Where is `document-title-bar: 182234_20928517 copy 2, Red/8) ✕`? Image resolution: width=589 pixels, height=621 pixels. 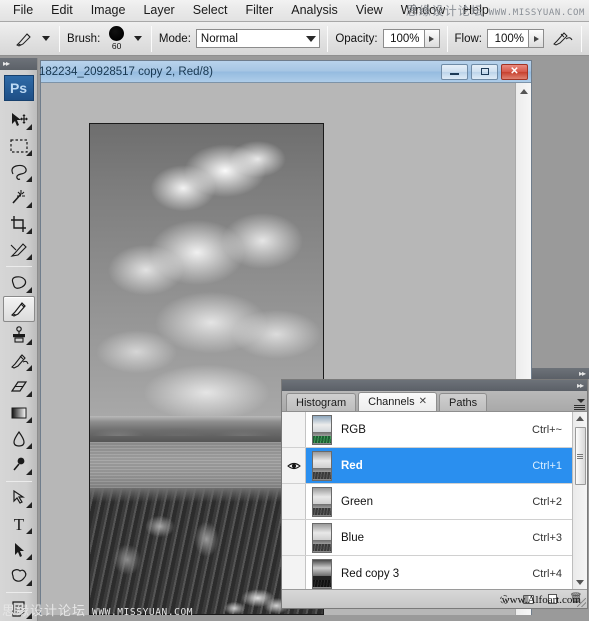 document-title-bar: 182234_20928517 copy 2, Red/8) ✕ is located at coordinates (285, 72).